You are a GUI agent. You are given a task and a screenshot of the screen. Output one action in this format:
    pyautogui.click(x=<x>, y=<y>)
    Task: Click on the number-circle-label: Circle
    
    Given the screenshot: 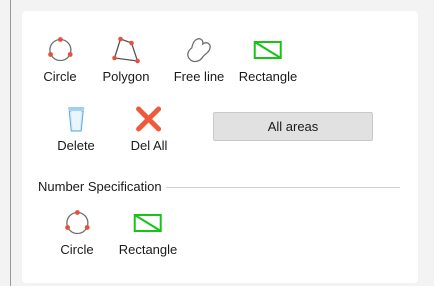 What is the action you would take?
    pyautogui.click(x=77, y=249)
    